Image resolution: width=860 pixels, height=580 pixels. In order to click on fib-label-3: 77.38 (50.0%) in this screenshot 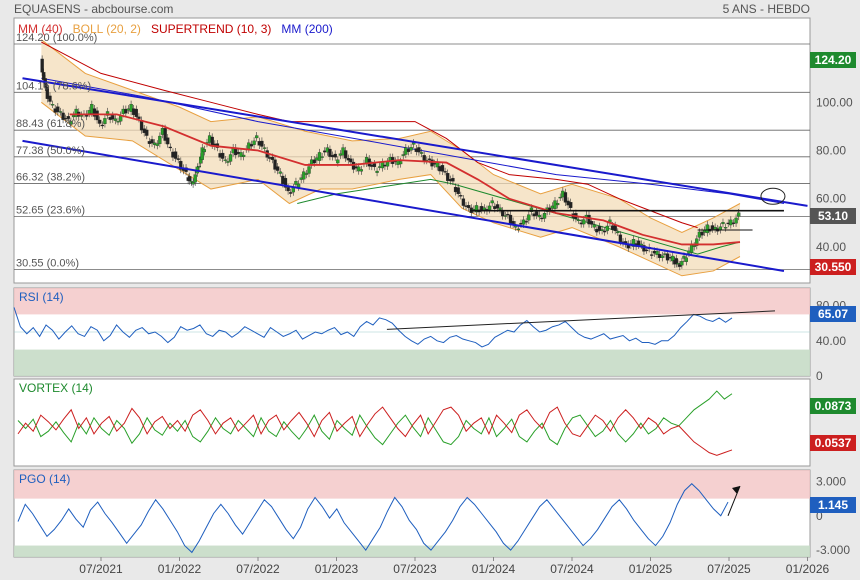, I will do `click(50, 151)`.